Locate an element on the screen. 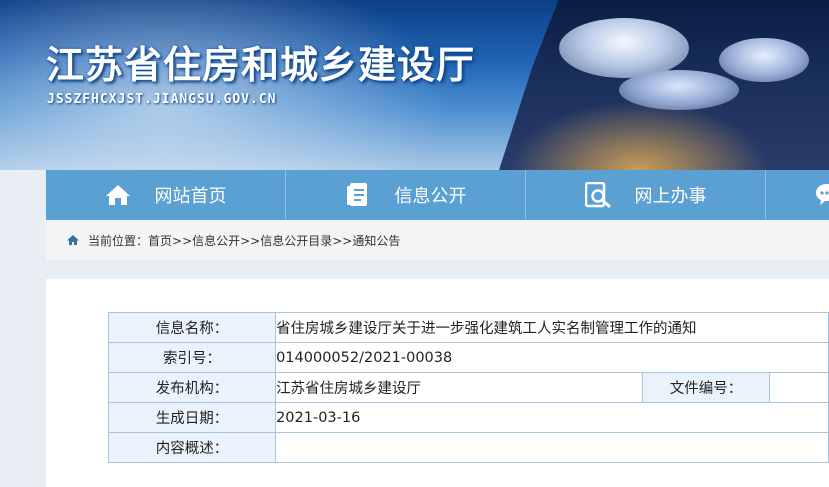 The width and height of the screenshot is (829, 487). table-row: 发布机构： 江苏省住房城乡建设厅 文件编号： is located at coordinates (468, 387).